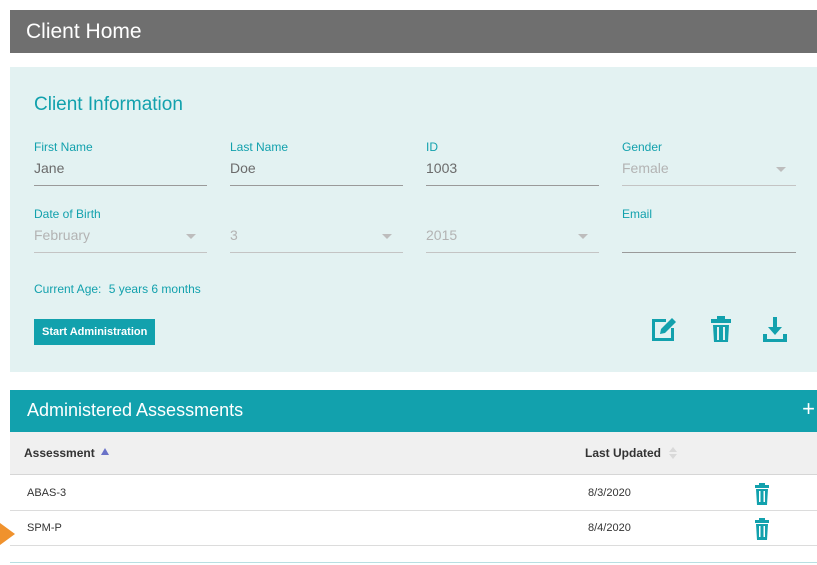  What do you see at coordinates (62, 235) in the screenshot?
I see `dob-month-value: February` at bounding box center [62, 235].